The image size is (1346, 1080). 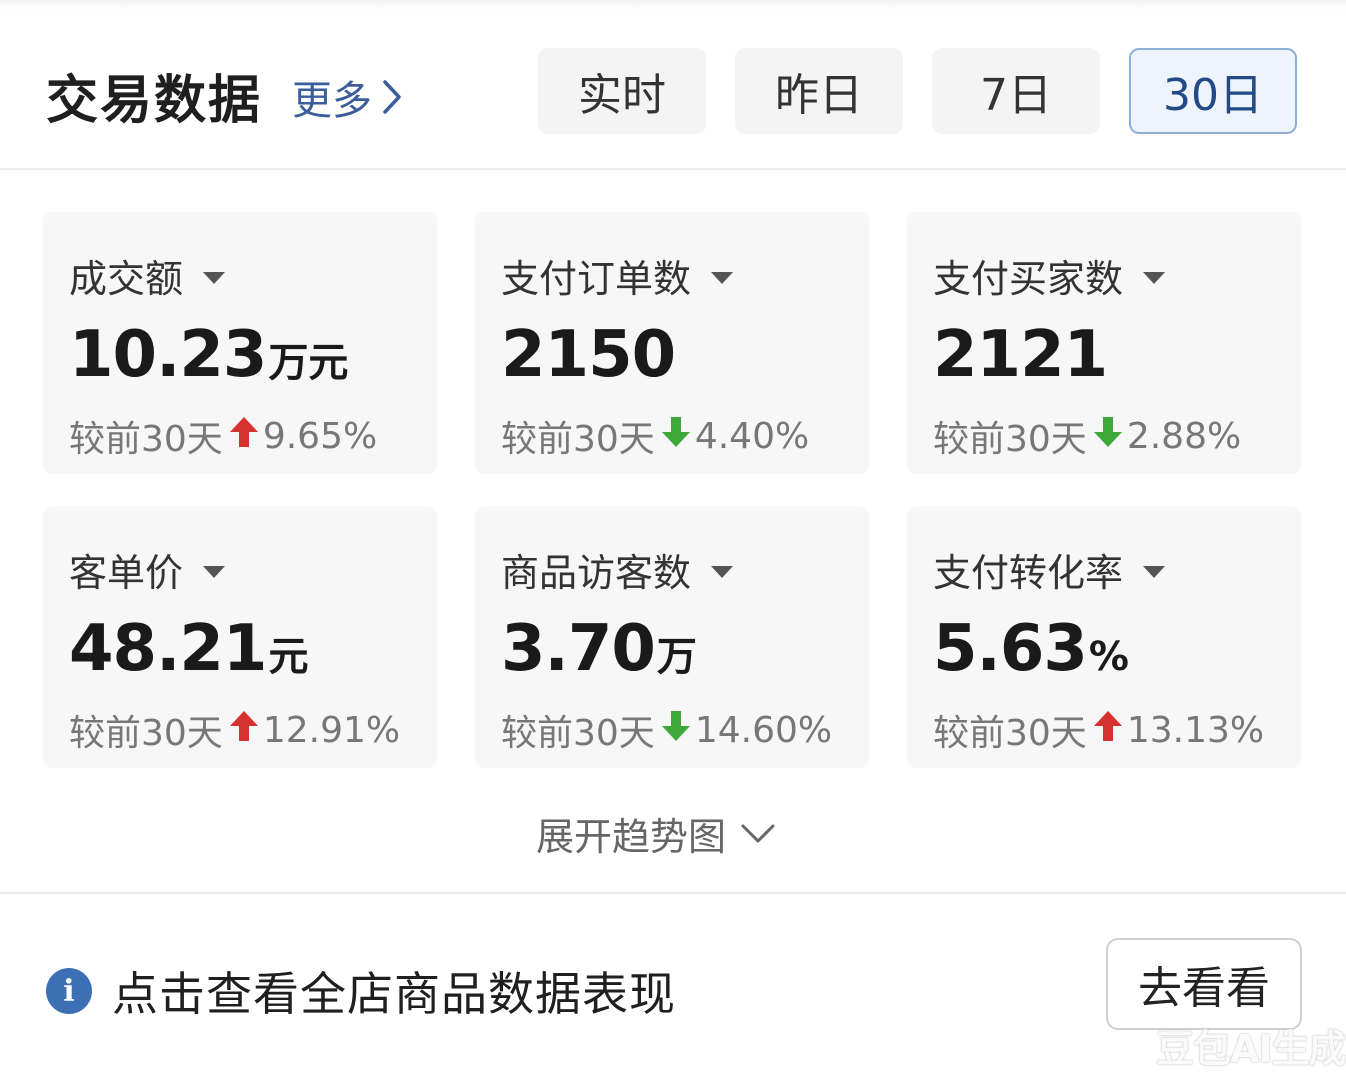 I want to click on metric-compare: 较前30天 12.91%, so click(x=234, y=730).